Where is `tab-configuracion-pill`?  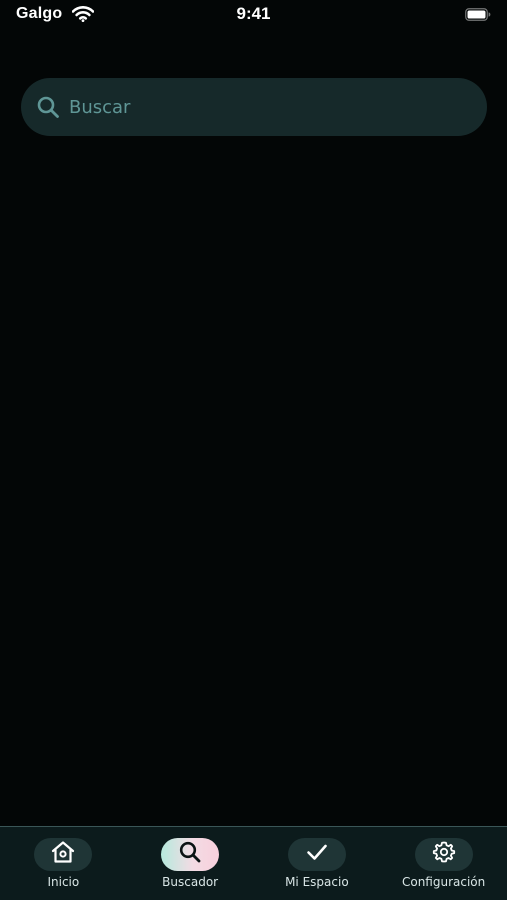 tab-configuracion-pill is located at coordinates (443, 854).